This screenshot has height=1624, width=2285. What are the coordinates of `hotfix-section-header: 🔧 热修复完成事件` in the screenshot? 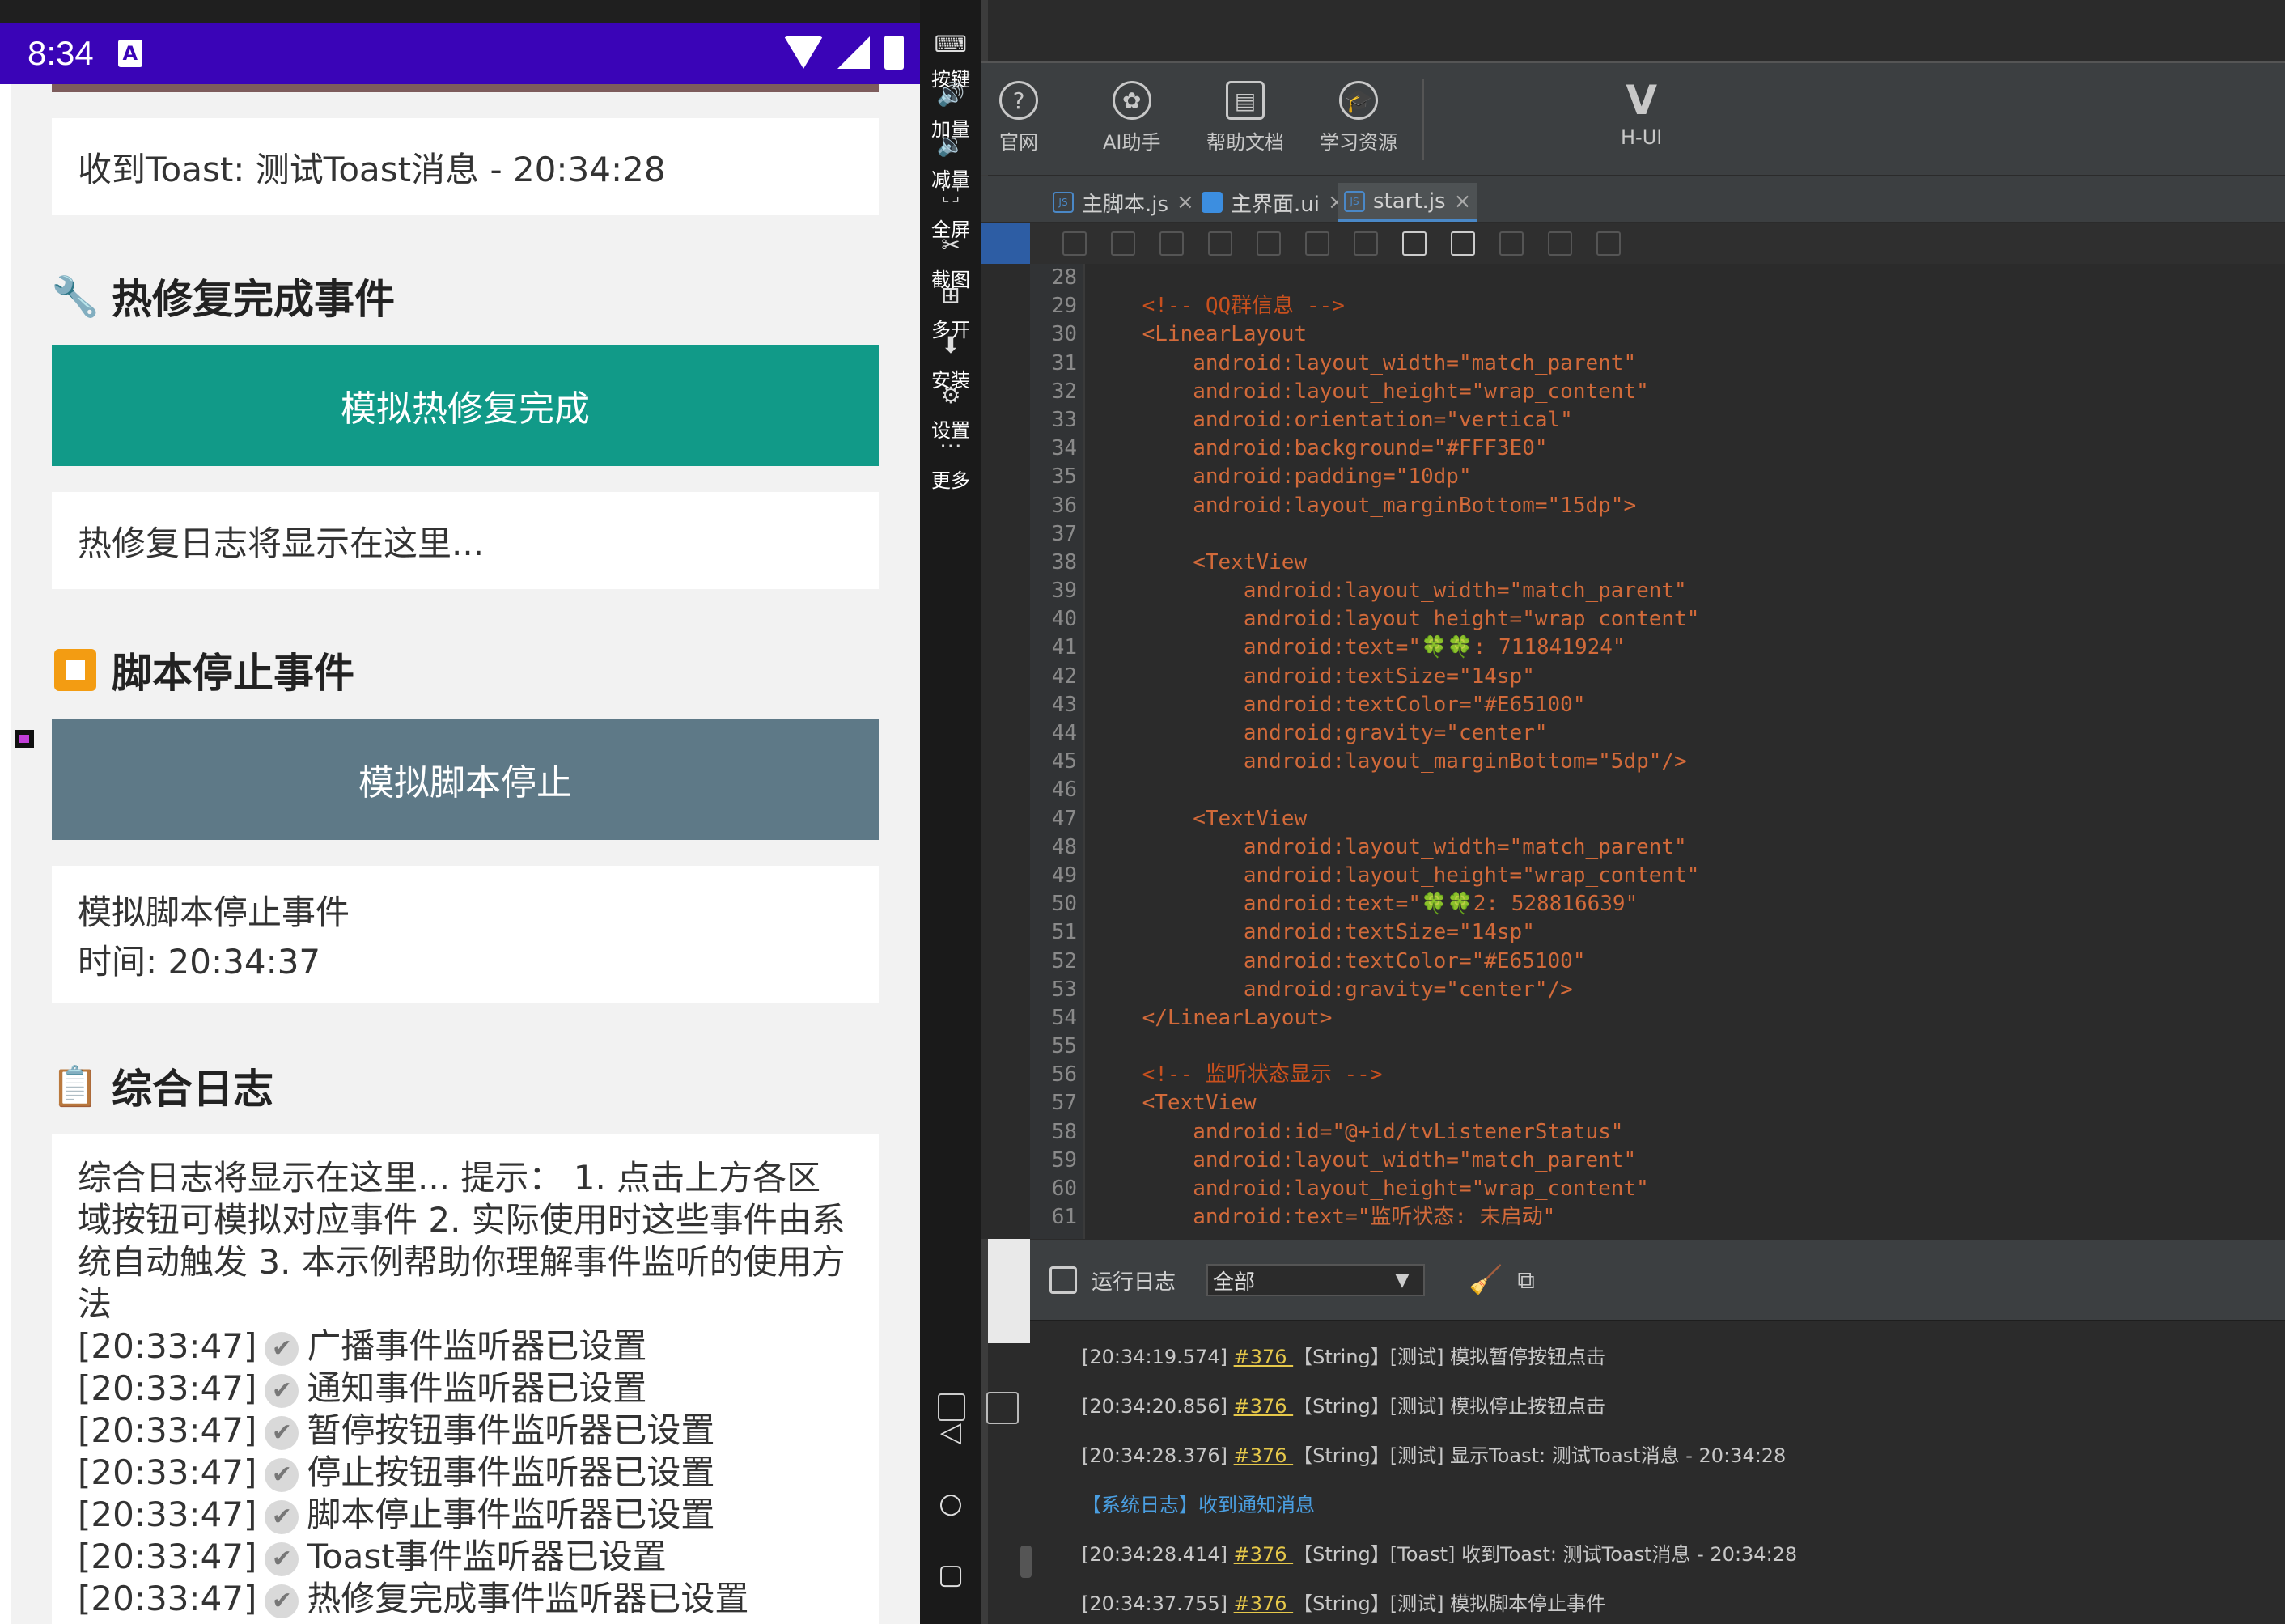 It's located at (223, 296).